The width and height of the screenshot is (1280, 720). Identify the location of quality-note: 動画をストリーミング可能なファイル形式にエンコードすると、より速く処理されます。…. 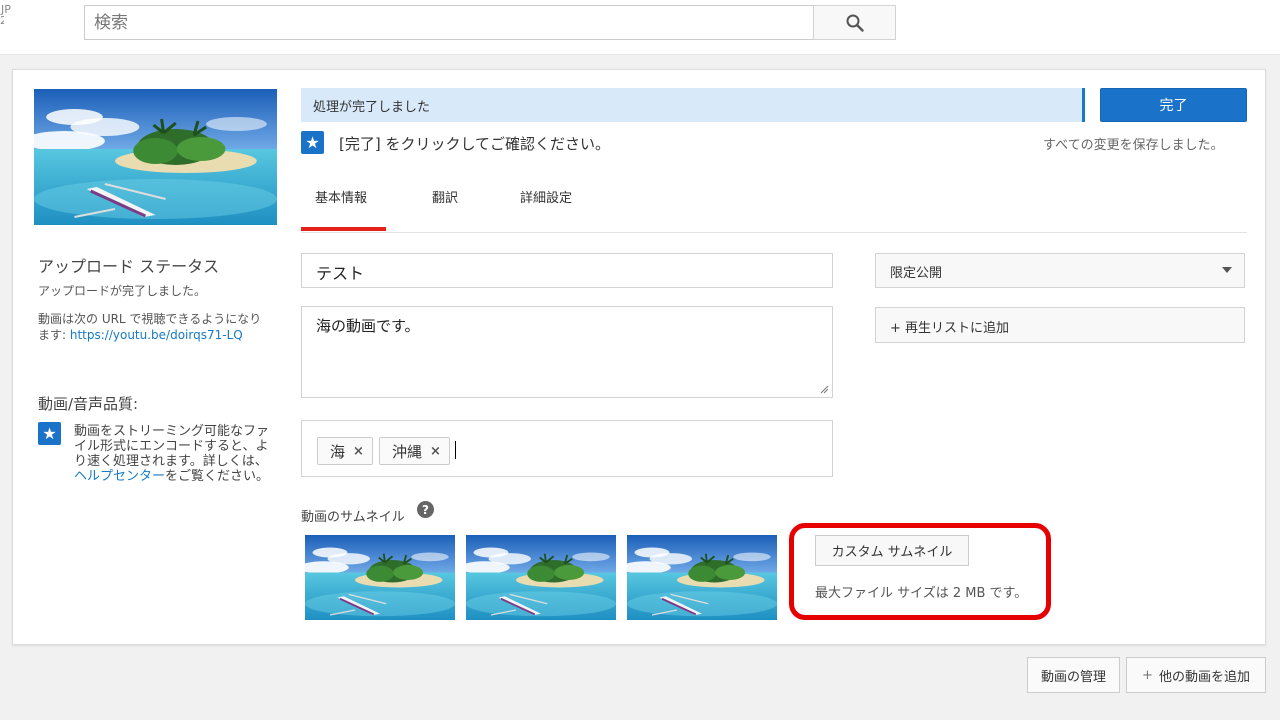
(173, 454).